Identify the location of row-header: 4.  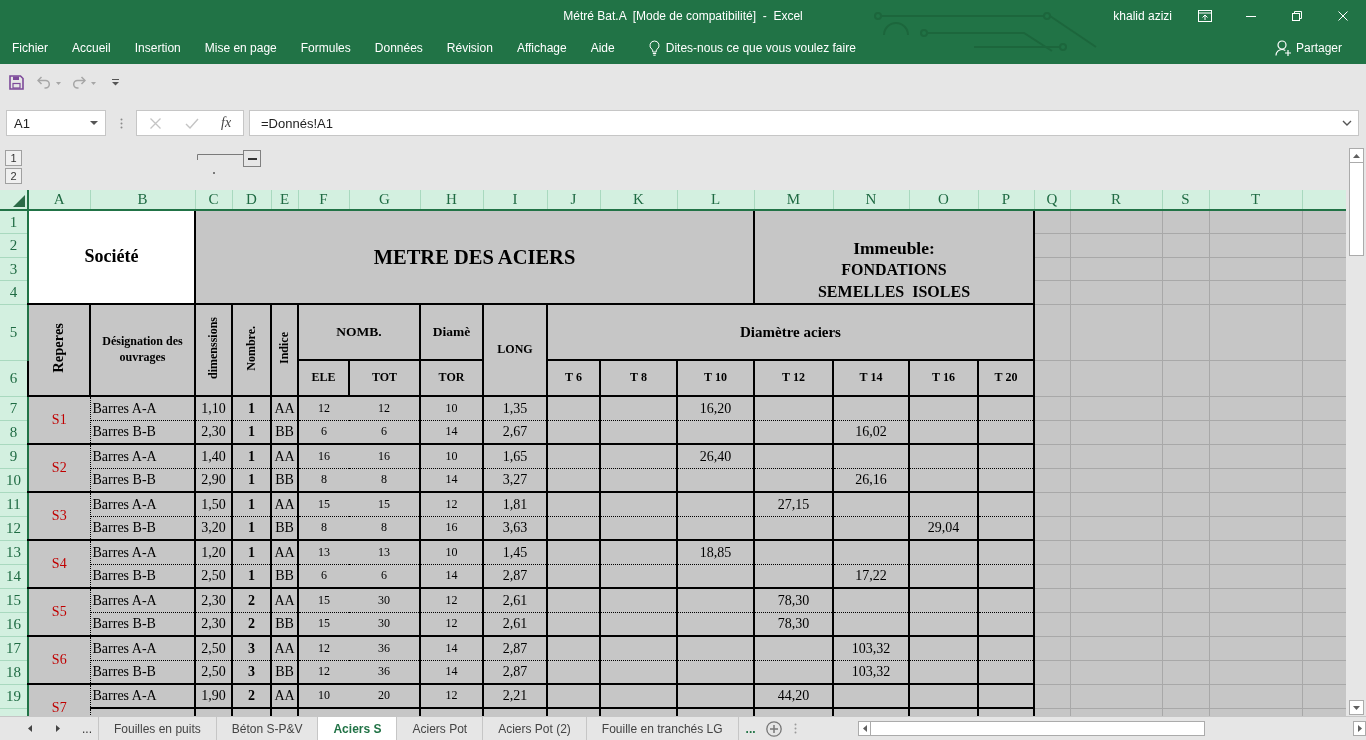
(14, 292).